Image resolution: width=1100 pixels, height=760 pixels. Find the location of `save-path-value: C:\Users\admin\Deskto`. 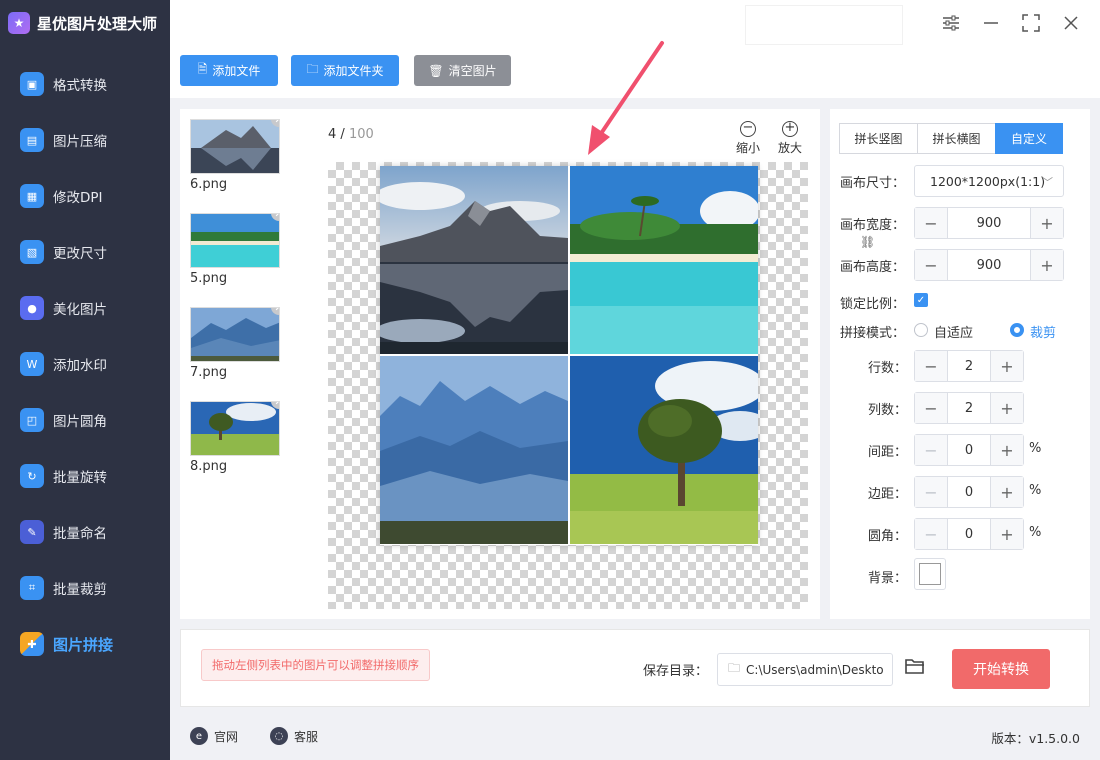

save-path-value: C:\Users\admin\Deskto is located at coordinates (815, 669).